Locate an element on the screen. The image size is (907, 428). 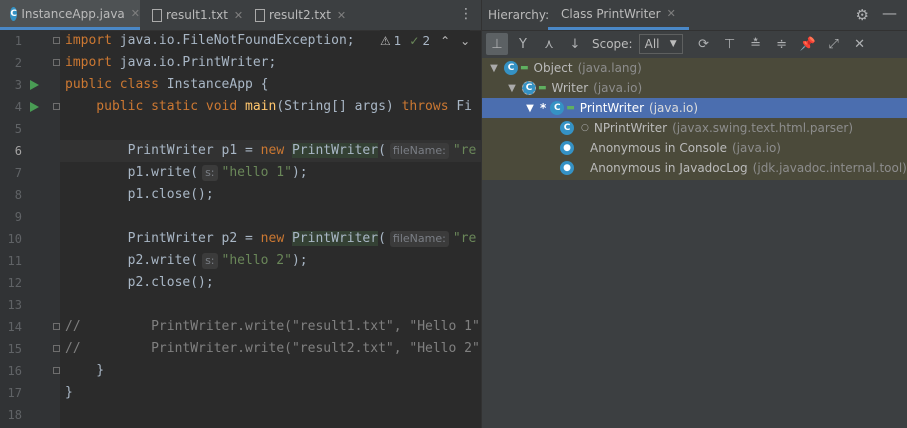
line-number: 18 is located at coordinates (14, 415).